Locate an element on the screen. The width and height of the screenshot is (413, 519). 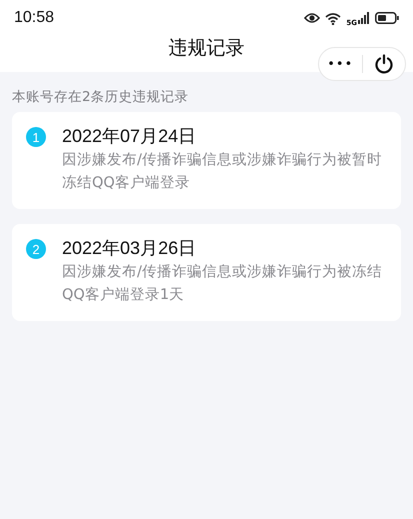
wifi-icon is located at coordinates (333, 18).